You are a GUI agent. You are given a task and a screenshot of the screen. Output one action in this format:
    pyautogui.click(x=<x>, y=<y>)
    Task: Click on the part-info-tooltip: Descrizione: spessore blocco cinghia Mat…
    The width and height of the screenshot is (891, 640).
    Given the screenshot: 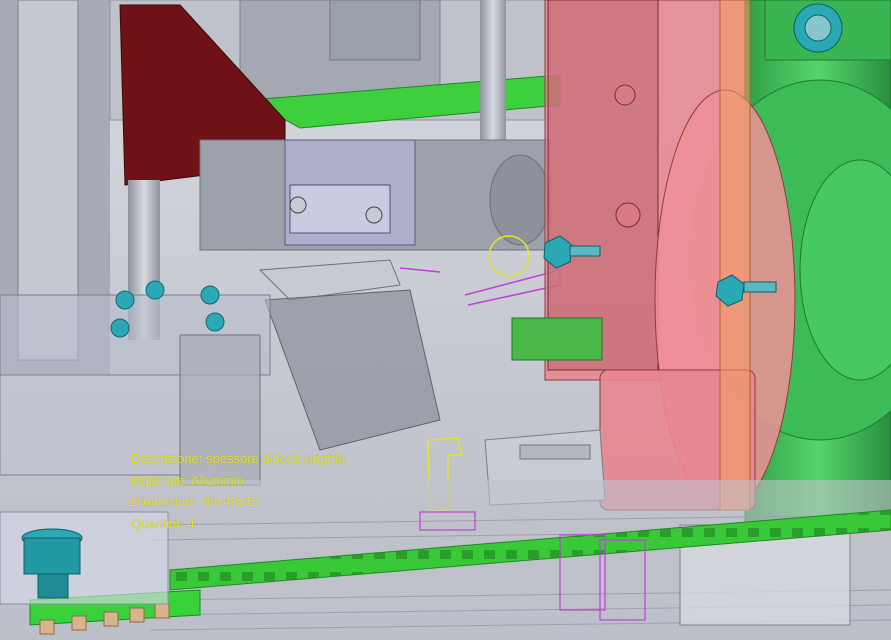 What is the action you would take?
    pyautogui.click(x=238, y=491)
    